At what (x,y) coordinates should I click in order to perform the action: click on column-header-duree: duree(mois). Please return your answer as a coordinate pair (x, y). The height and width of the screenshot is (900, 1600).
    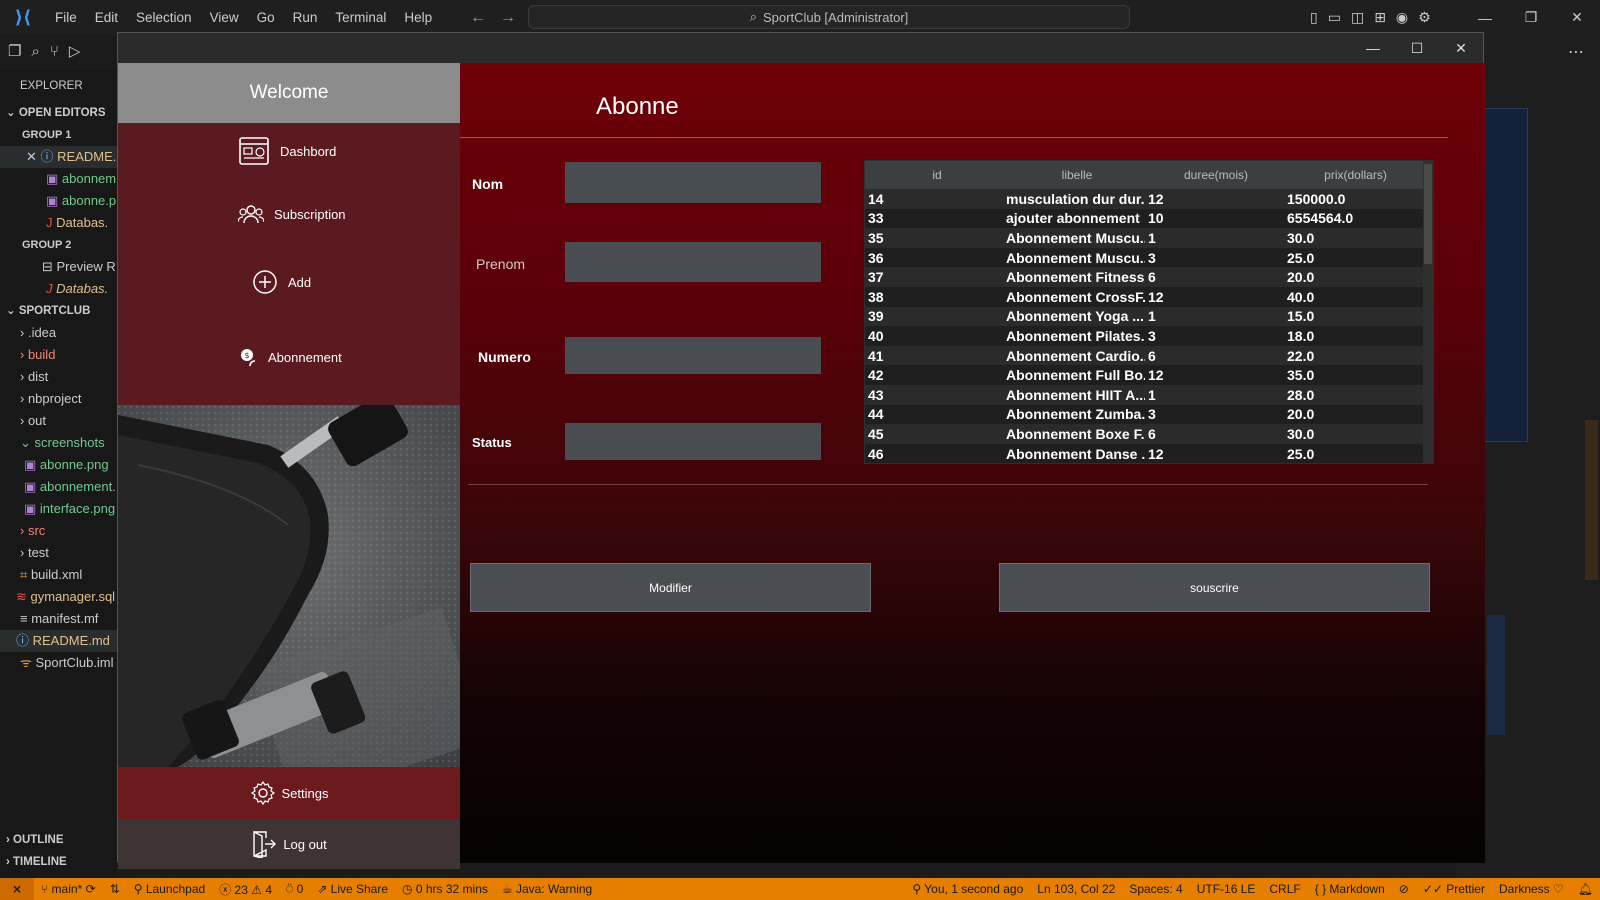
    Looking at the image, I should click on (1214, 175).